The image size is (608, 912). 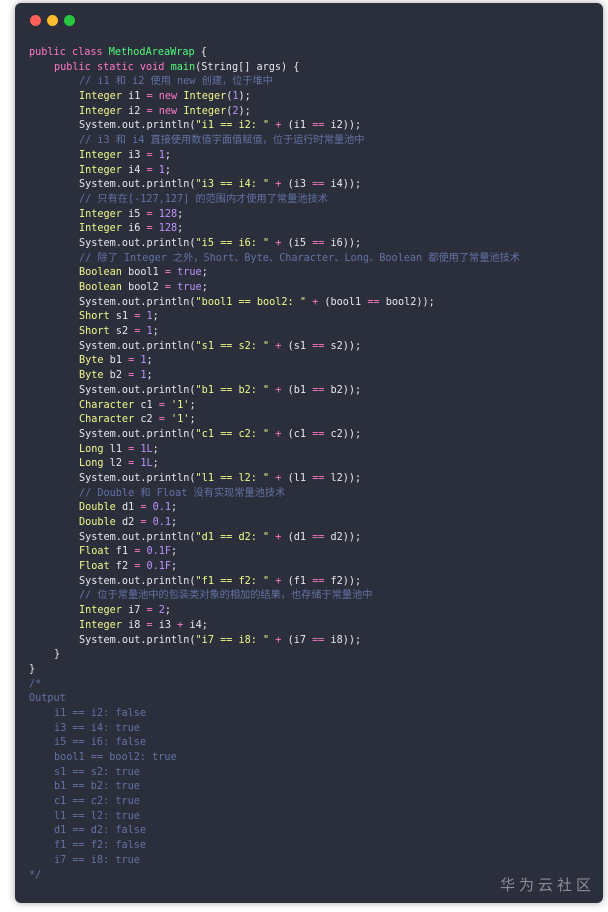 I want to click on watermark: 华为云社区, so click(x=547, y=885).